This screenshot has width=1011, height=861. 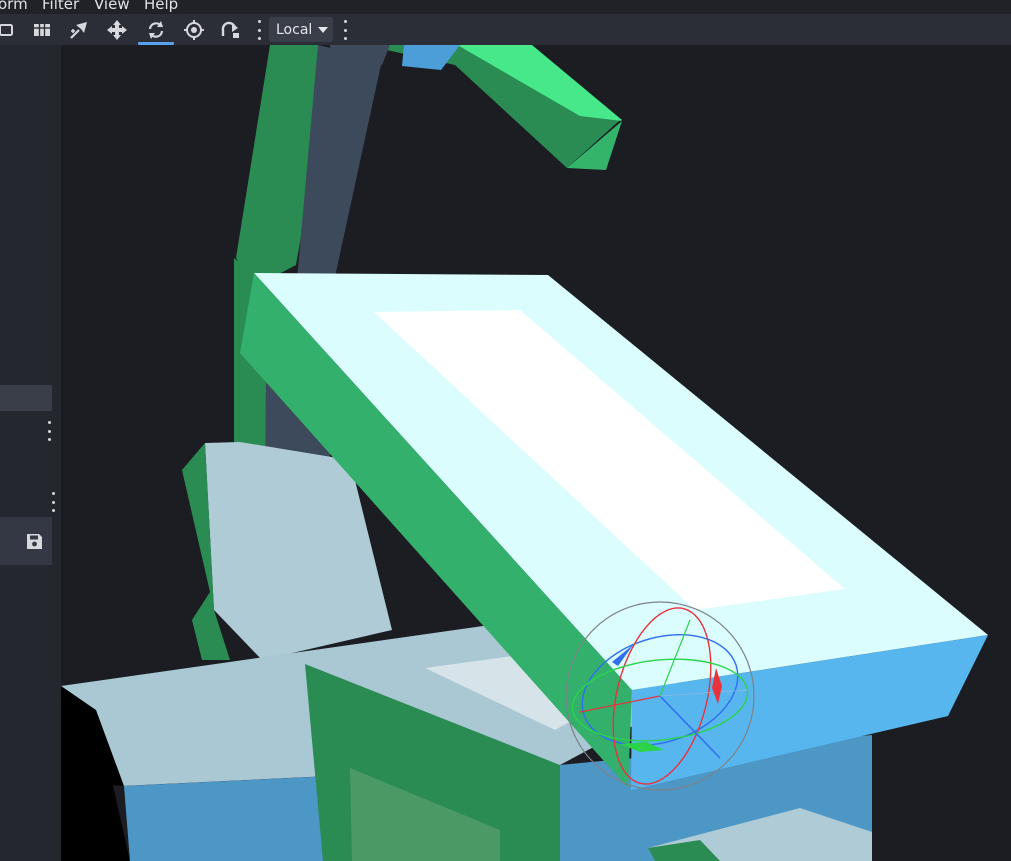 I want to click on rotate-tool-icon, so click(x=156, y=29).